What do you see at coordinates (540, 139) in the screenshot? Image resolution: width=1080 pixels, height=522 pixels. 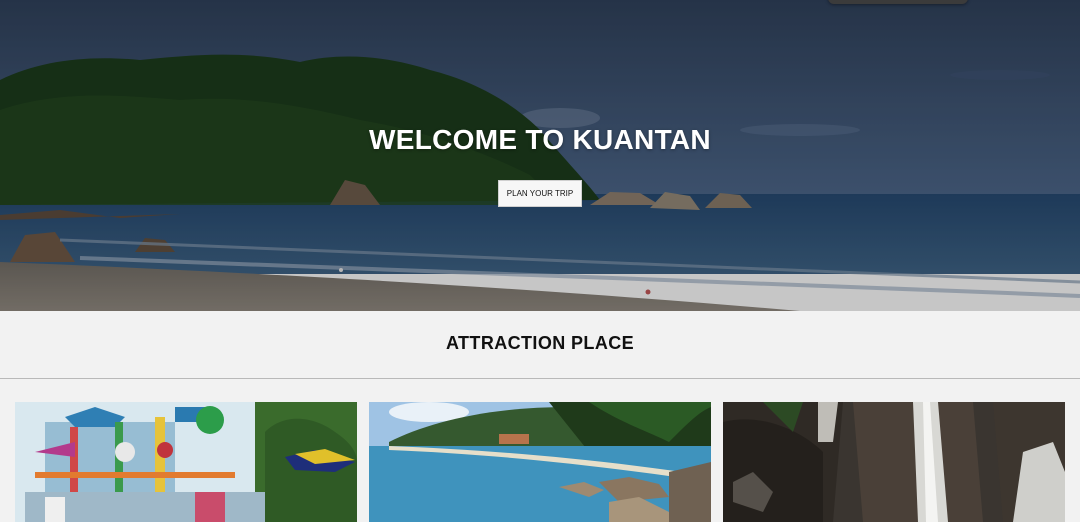 I see `hero-title: WELCOME TO KUANTAN` at bounding box center [540, 139].